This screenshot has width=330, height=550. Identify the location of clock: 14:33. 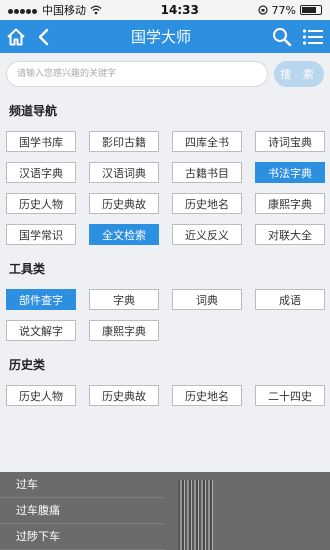
(179, 10).